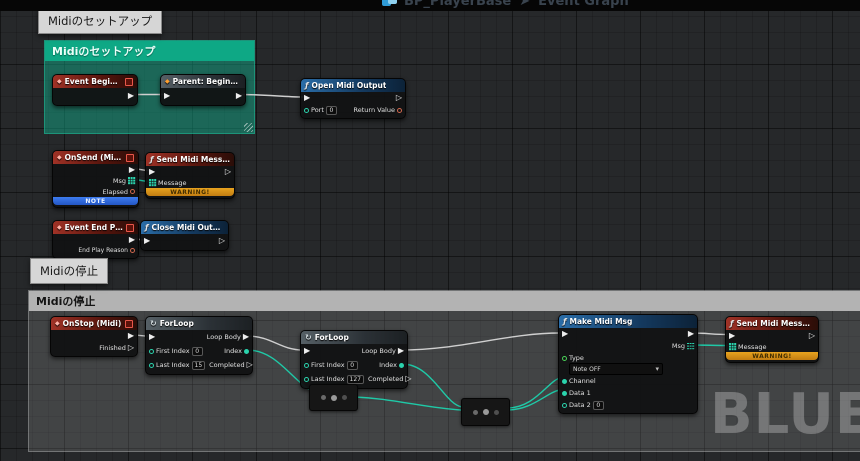 The image size is (860, 461). Describe the element at coordinates (598, 405) in the screenshot. I see `data2-input: 0` at that location.